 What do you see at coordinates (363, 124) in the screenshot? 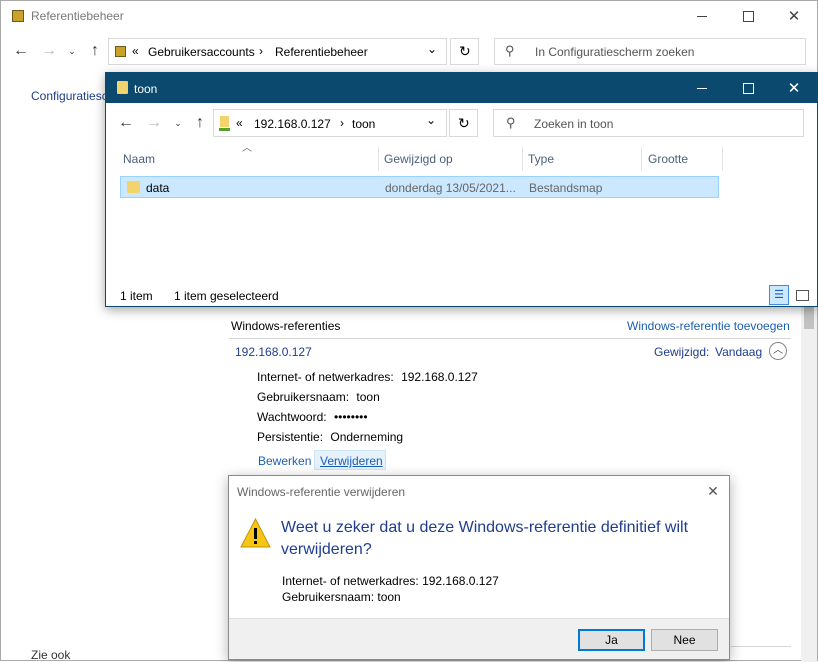
I see `breadcrumb-item-toon: toon` at bounding box center [363, 124].